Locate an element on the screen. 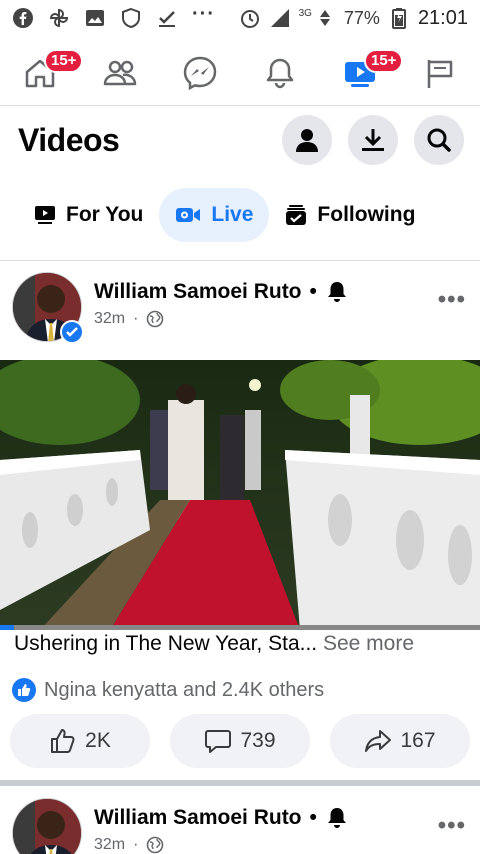 The height and width of the screenshot is (854, 480). chip-label: Live is located at coordinates (232, 214).